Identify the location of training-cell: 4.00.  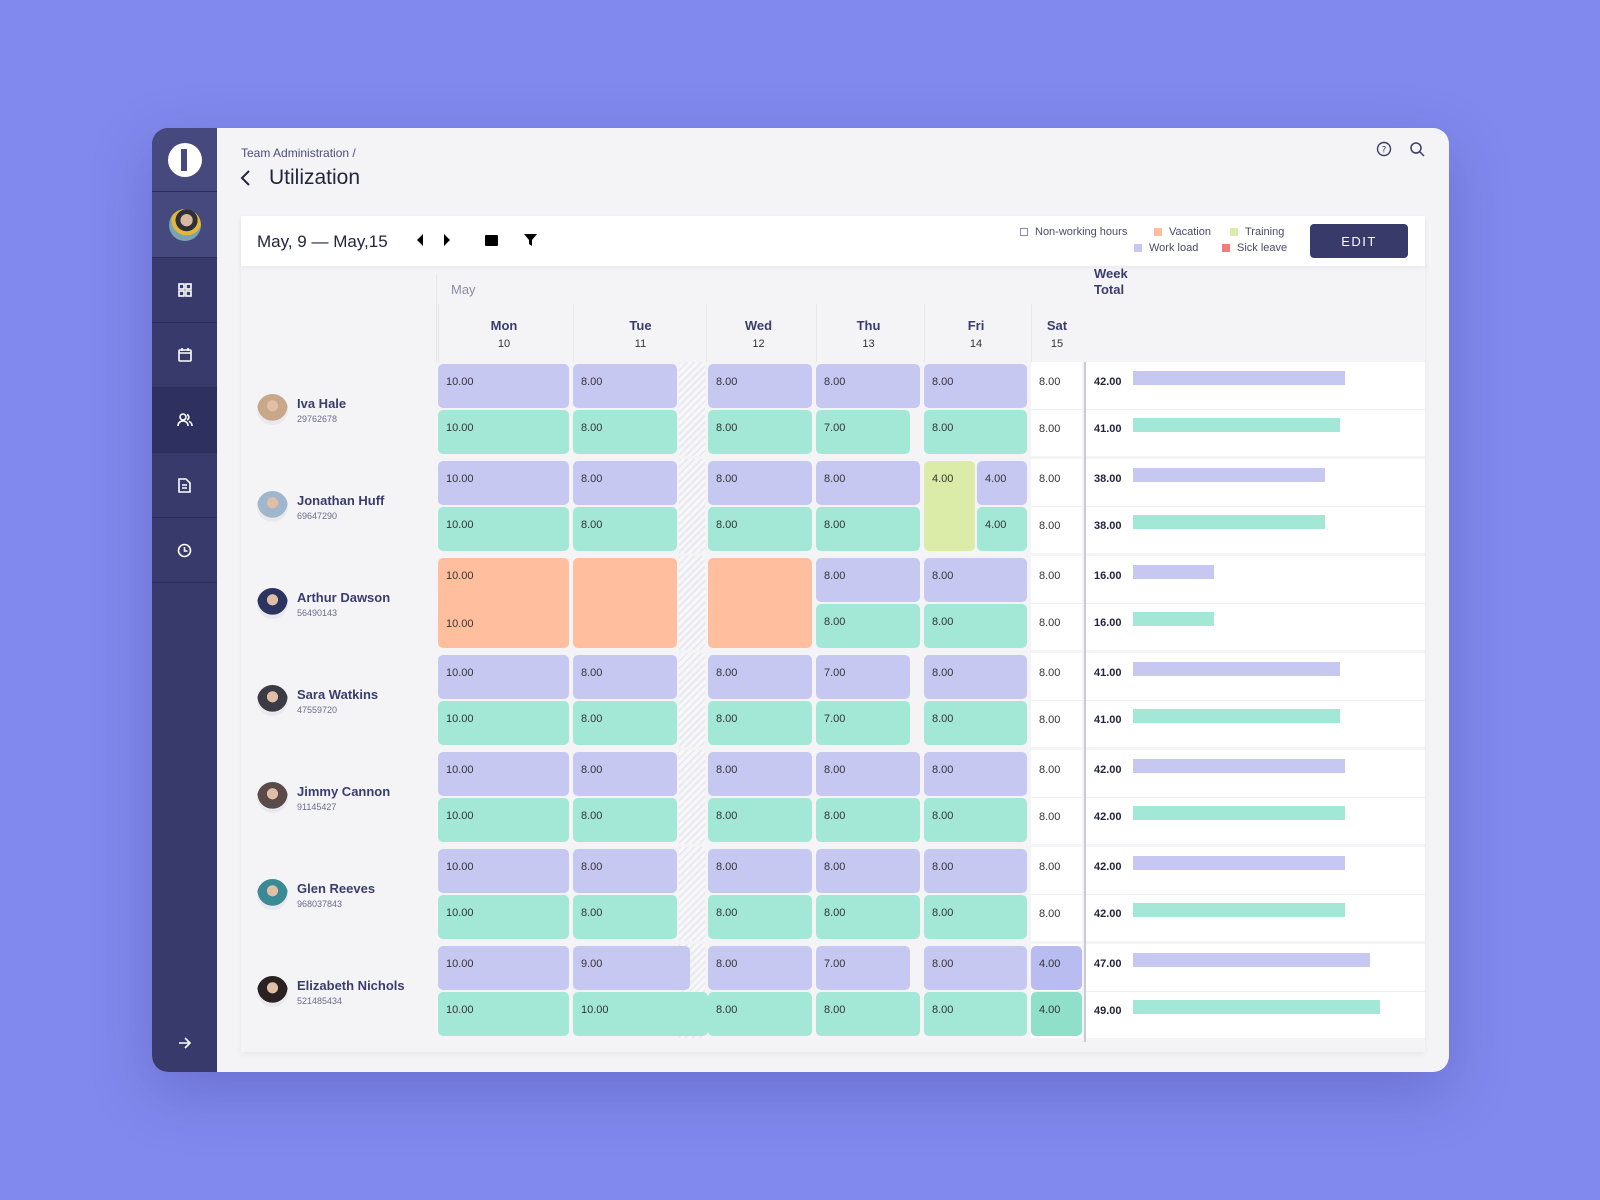
(949, 506).